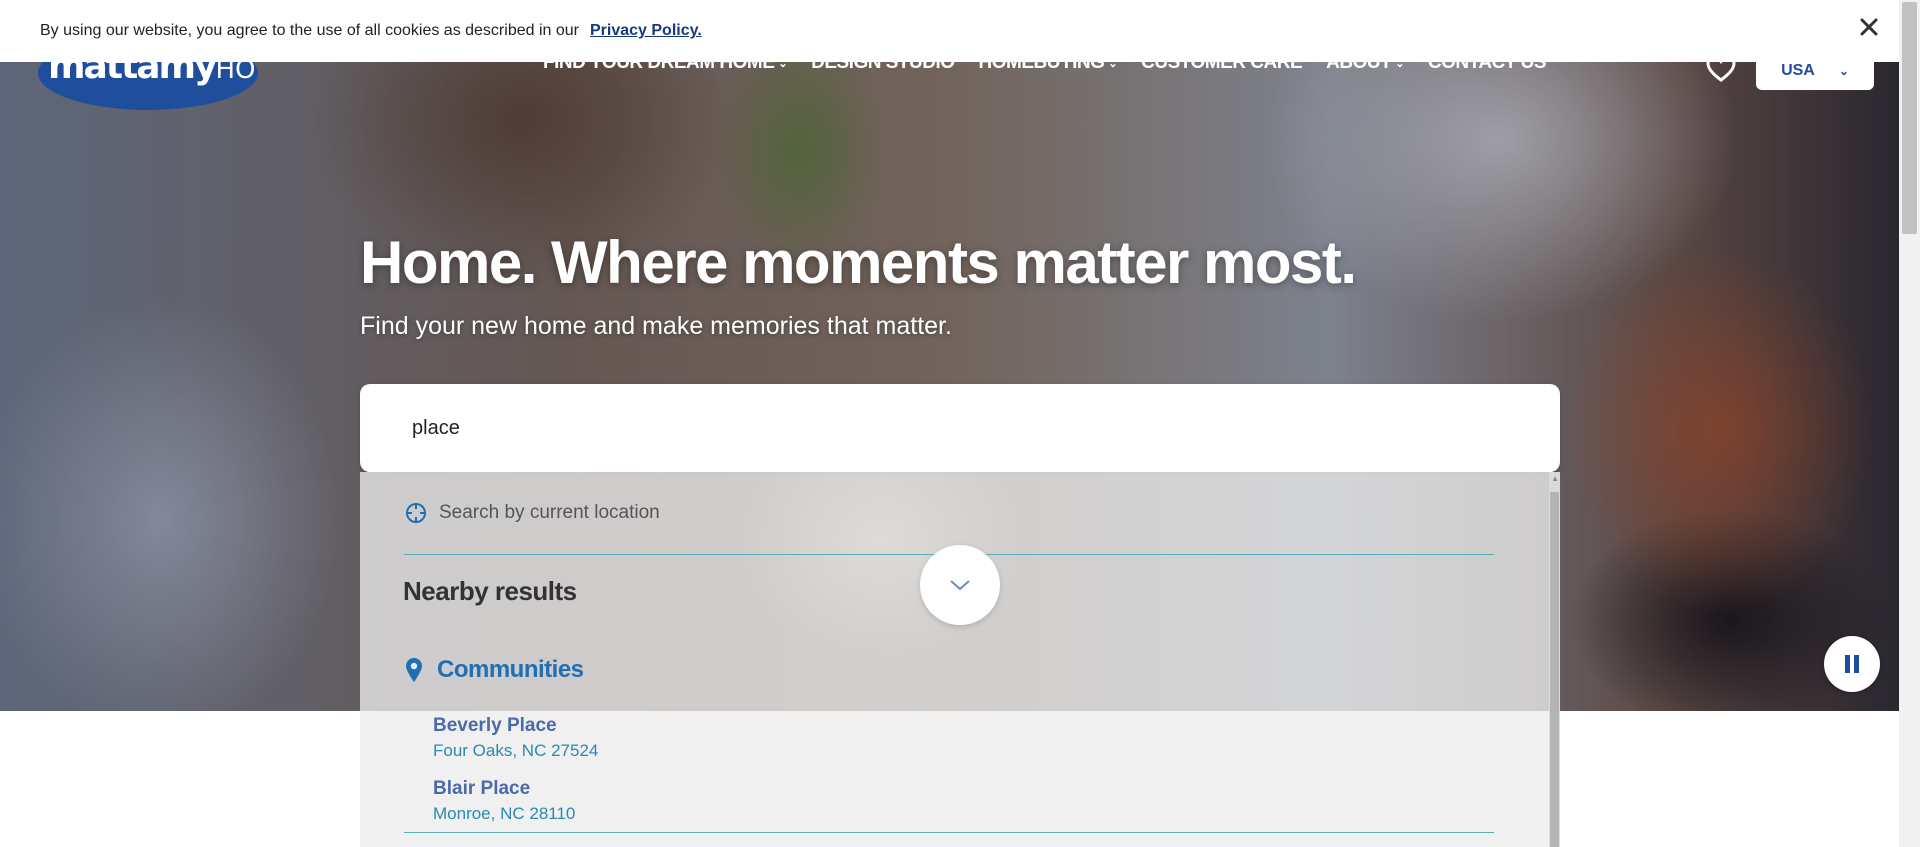 The height and width of the screenshot is (847, 1920). Describe the element at coordinates (516, 750) in the screenshot. I see `result-location: Four Oaks, NC 27524` at that location.